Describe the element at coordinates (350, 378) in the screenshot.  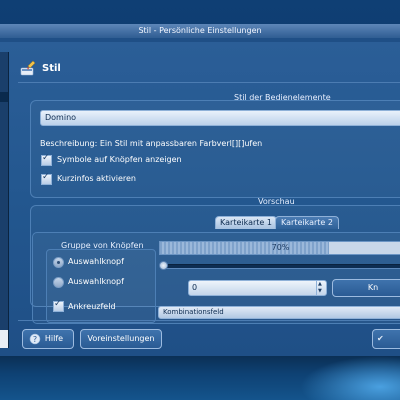
I see `desktop-glow` at that location.